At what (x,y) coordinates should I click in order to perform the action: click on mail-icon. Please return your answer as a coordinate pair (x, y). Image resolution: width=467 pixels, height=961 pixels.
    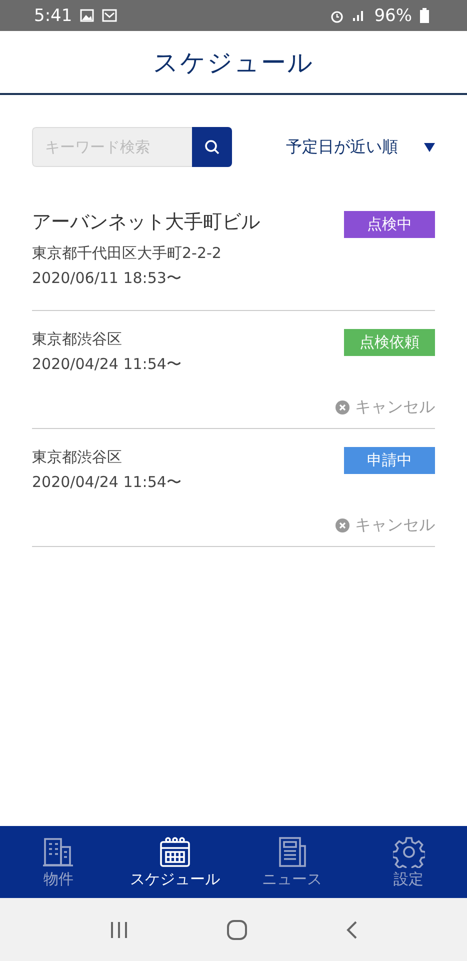
    Looking at the image, I should click on (110, 15).